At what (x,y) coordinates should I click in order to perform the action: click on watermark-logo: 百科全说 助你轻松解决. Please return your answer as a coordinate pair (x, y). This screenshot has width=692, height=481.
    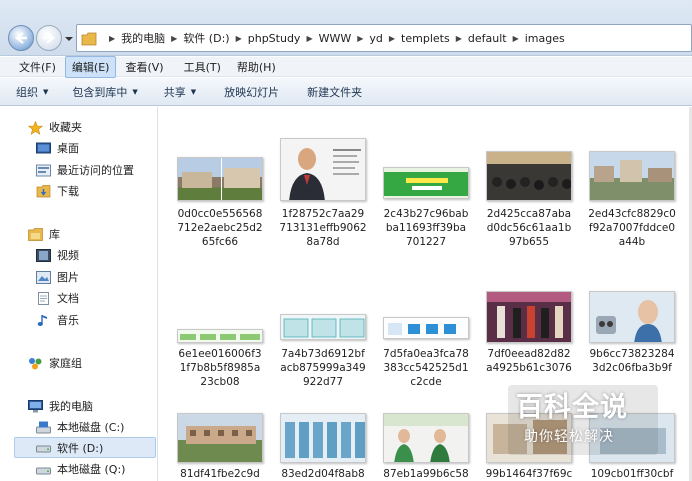
    Looking at the image, I should click on (583, 420).